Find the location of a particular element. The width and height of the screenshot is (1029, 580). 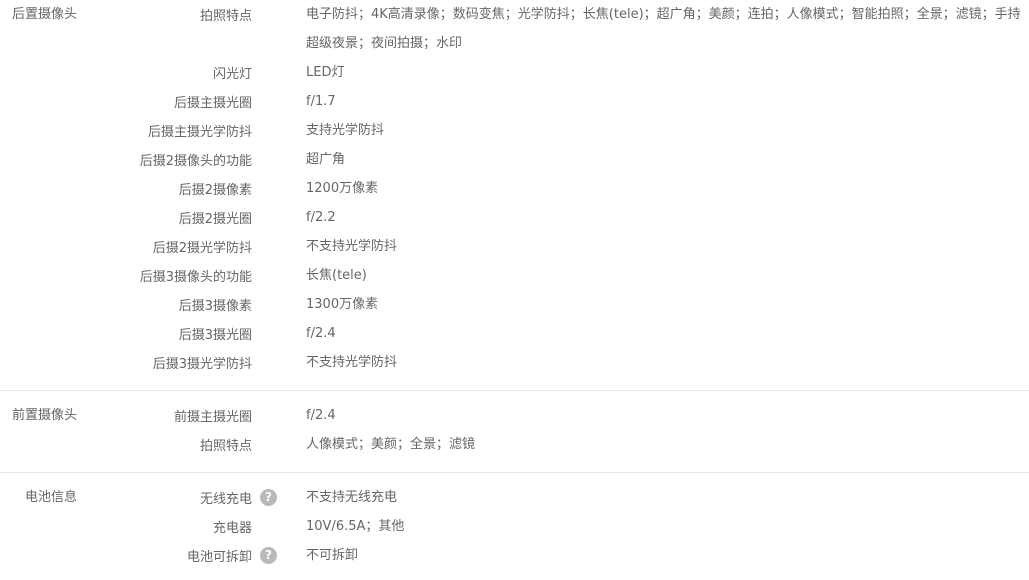

spec-value: f/2.2 is located at coordinates (321, 217).